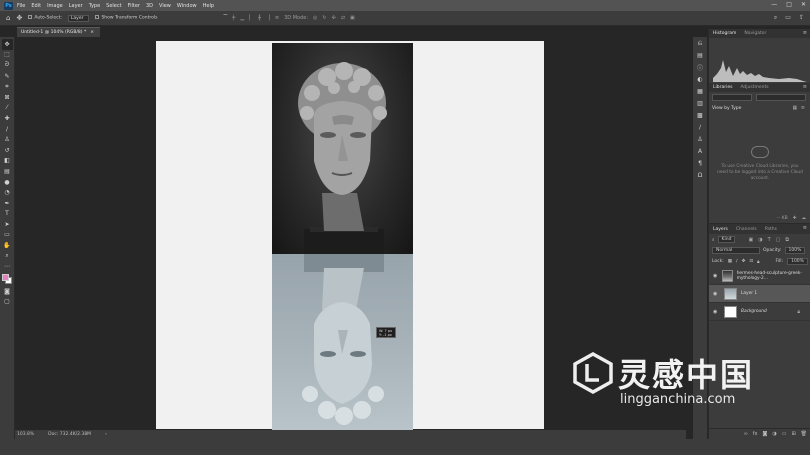 This screenshot has width=810, height=455. What do you see at coordinates (259, 18) in the screenshot?
I see `align-center-icon: ╫` at bounding box center [259, 18].